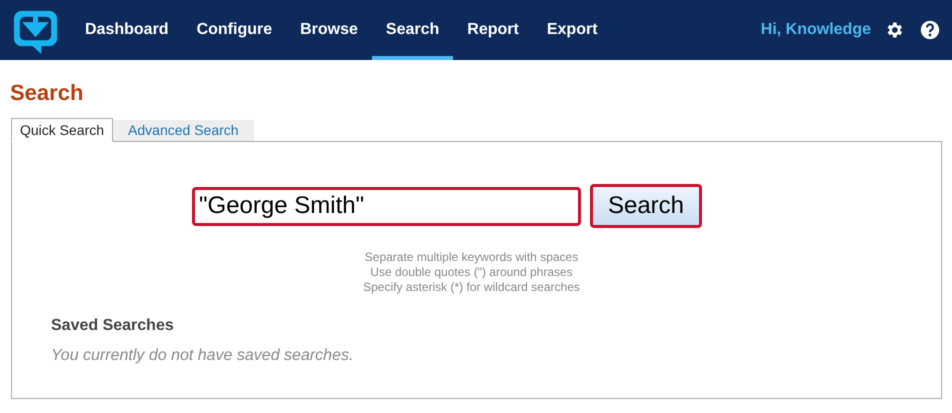 Image resolution: width=952 pixels, height=413 pixels. Describe the element at coordinates (112, 326) in the screenshot. I see `section-heading: Saved Searches` at that location.